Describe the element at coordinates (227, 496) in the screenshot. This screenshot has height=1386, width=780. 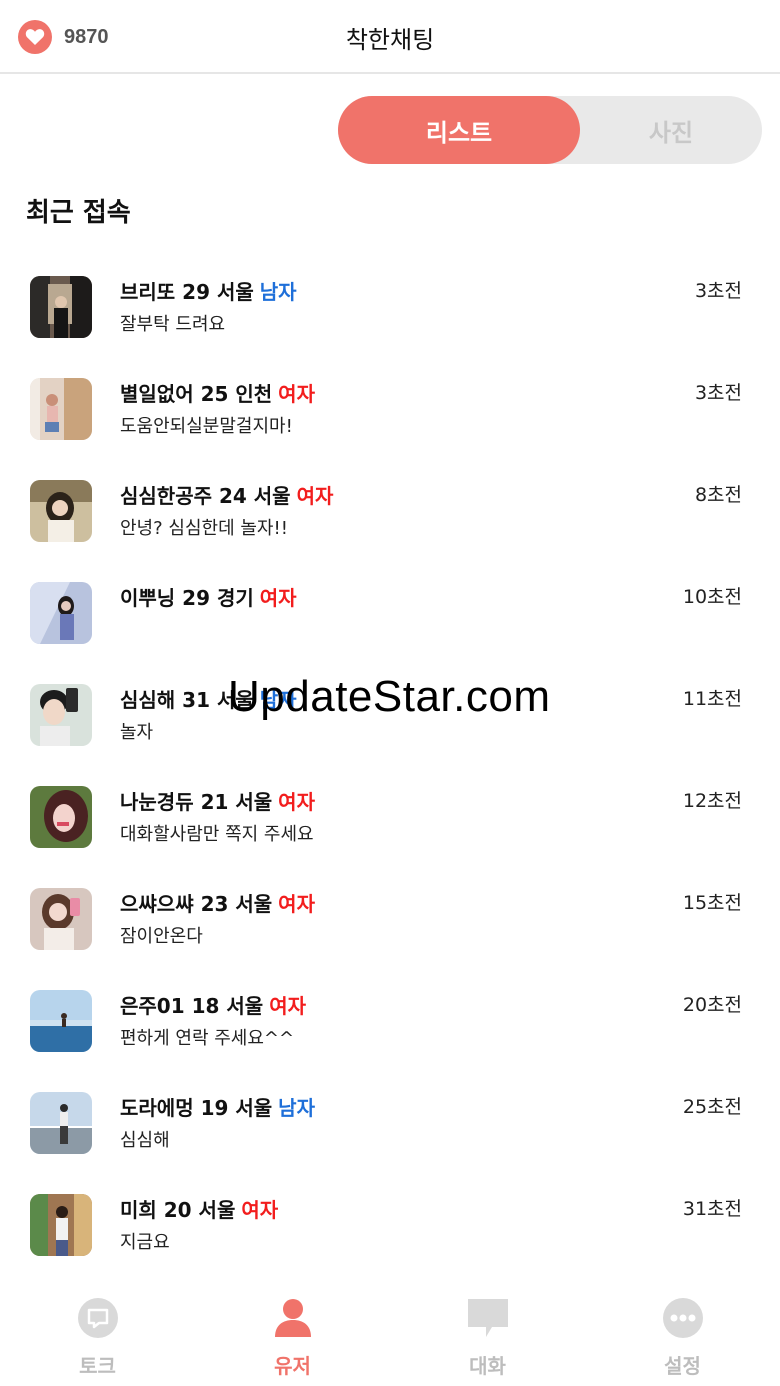
I see `user-name: 심심한공주 24 서울 여자` at that location.